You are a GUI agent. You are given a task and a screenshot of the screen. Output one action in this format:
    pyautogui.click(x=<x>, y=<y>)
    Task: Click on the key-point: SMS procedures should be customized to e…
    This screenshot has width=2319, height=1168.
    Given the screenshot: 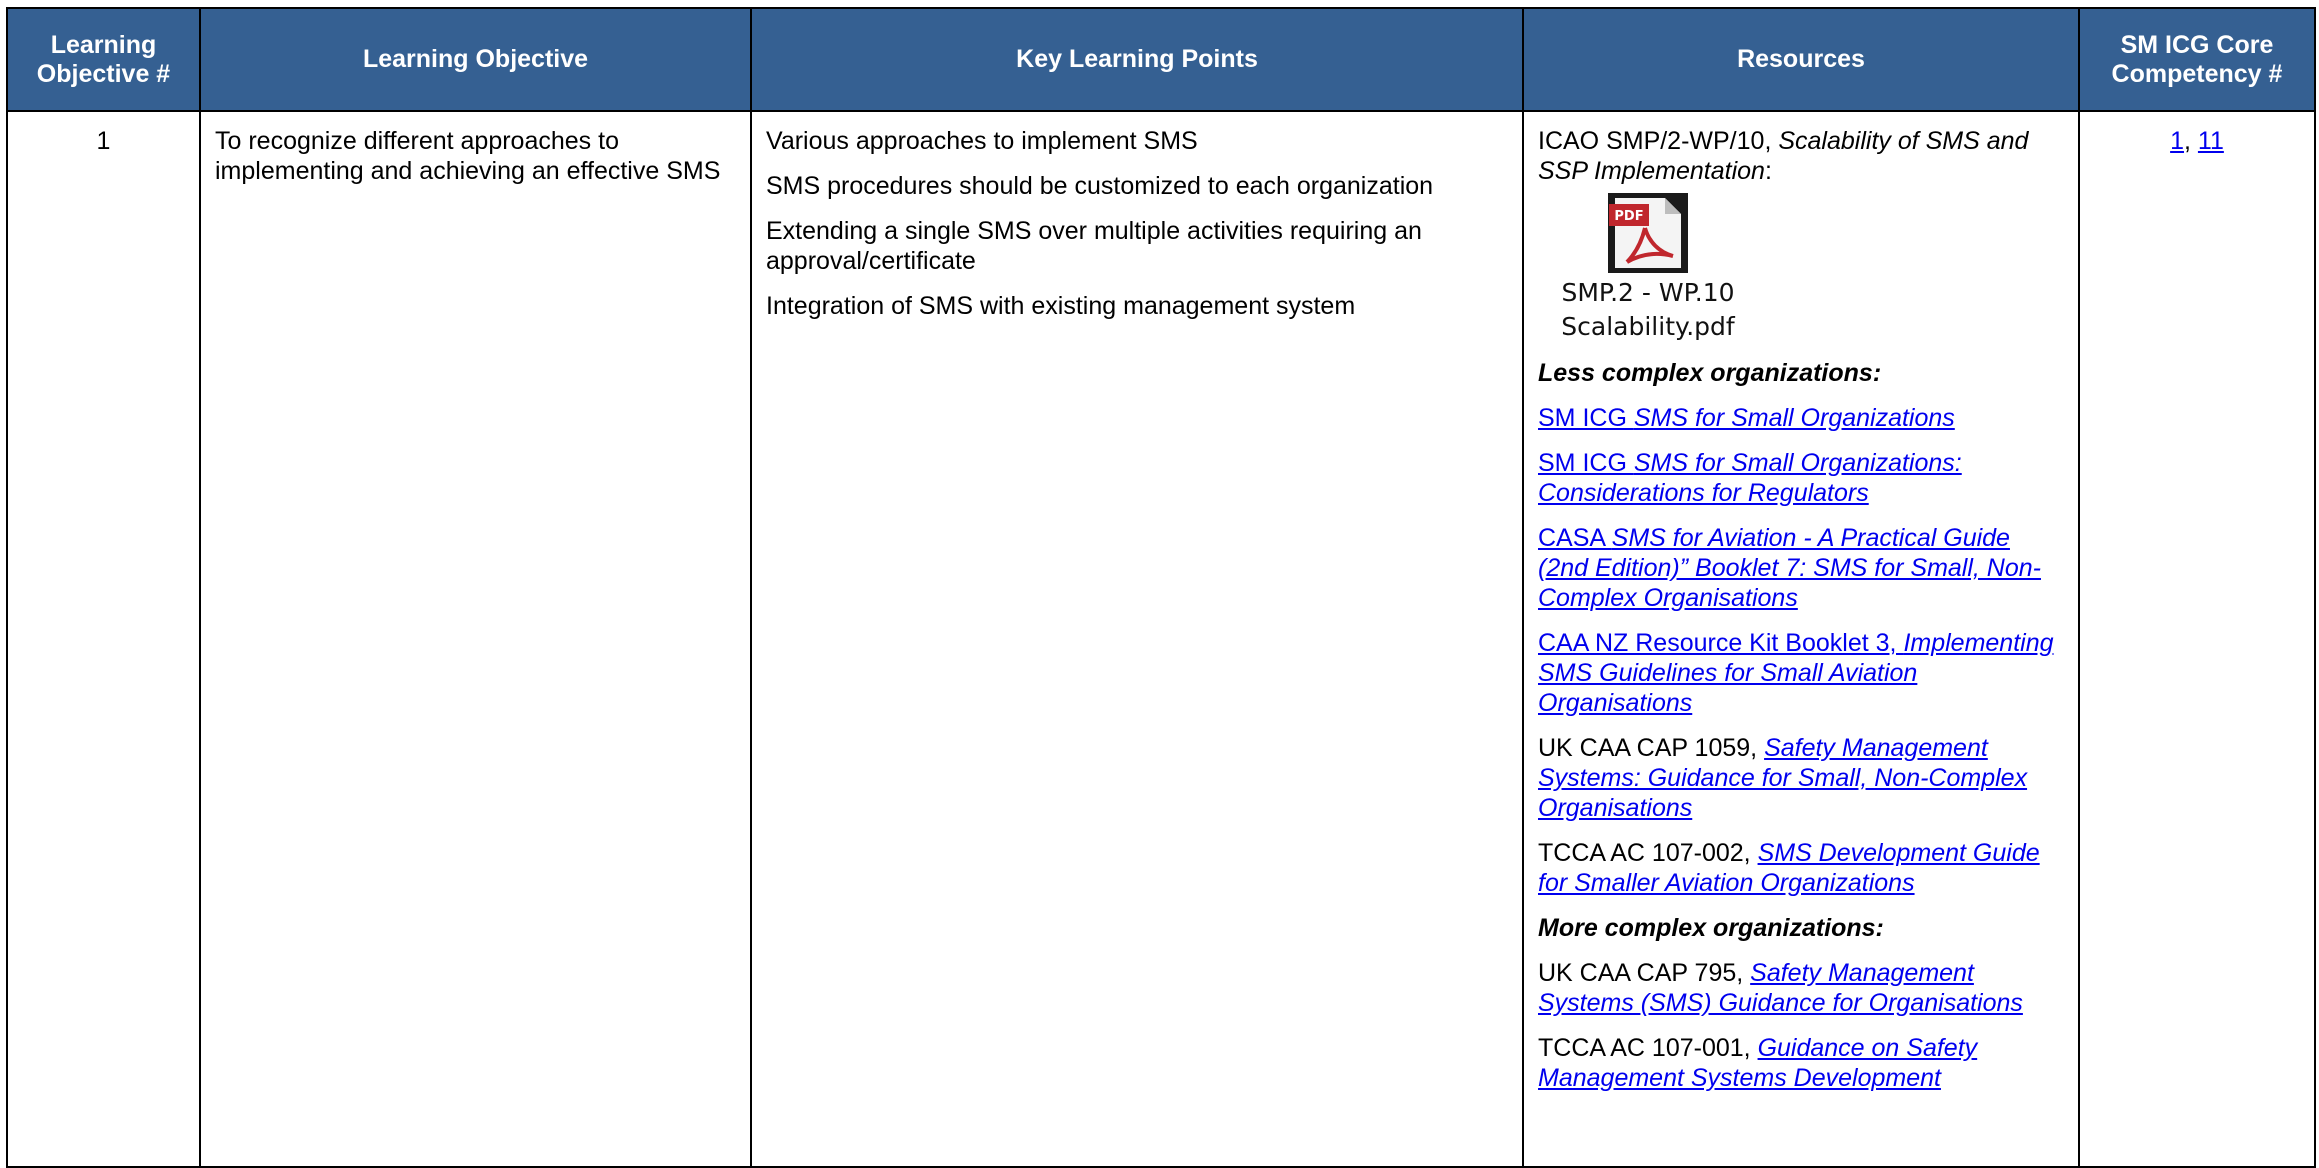 What is the action you would take?
    pyautogui.click(x=1100, y=186)
    